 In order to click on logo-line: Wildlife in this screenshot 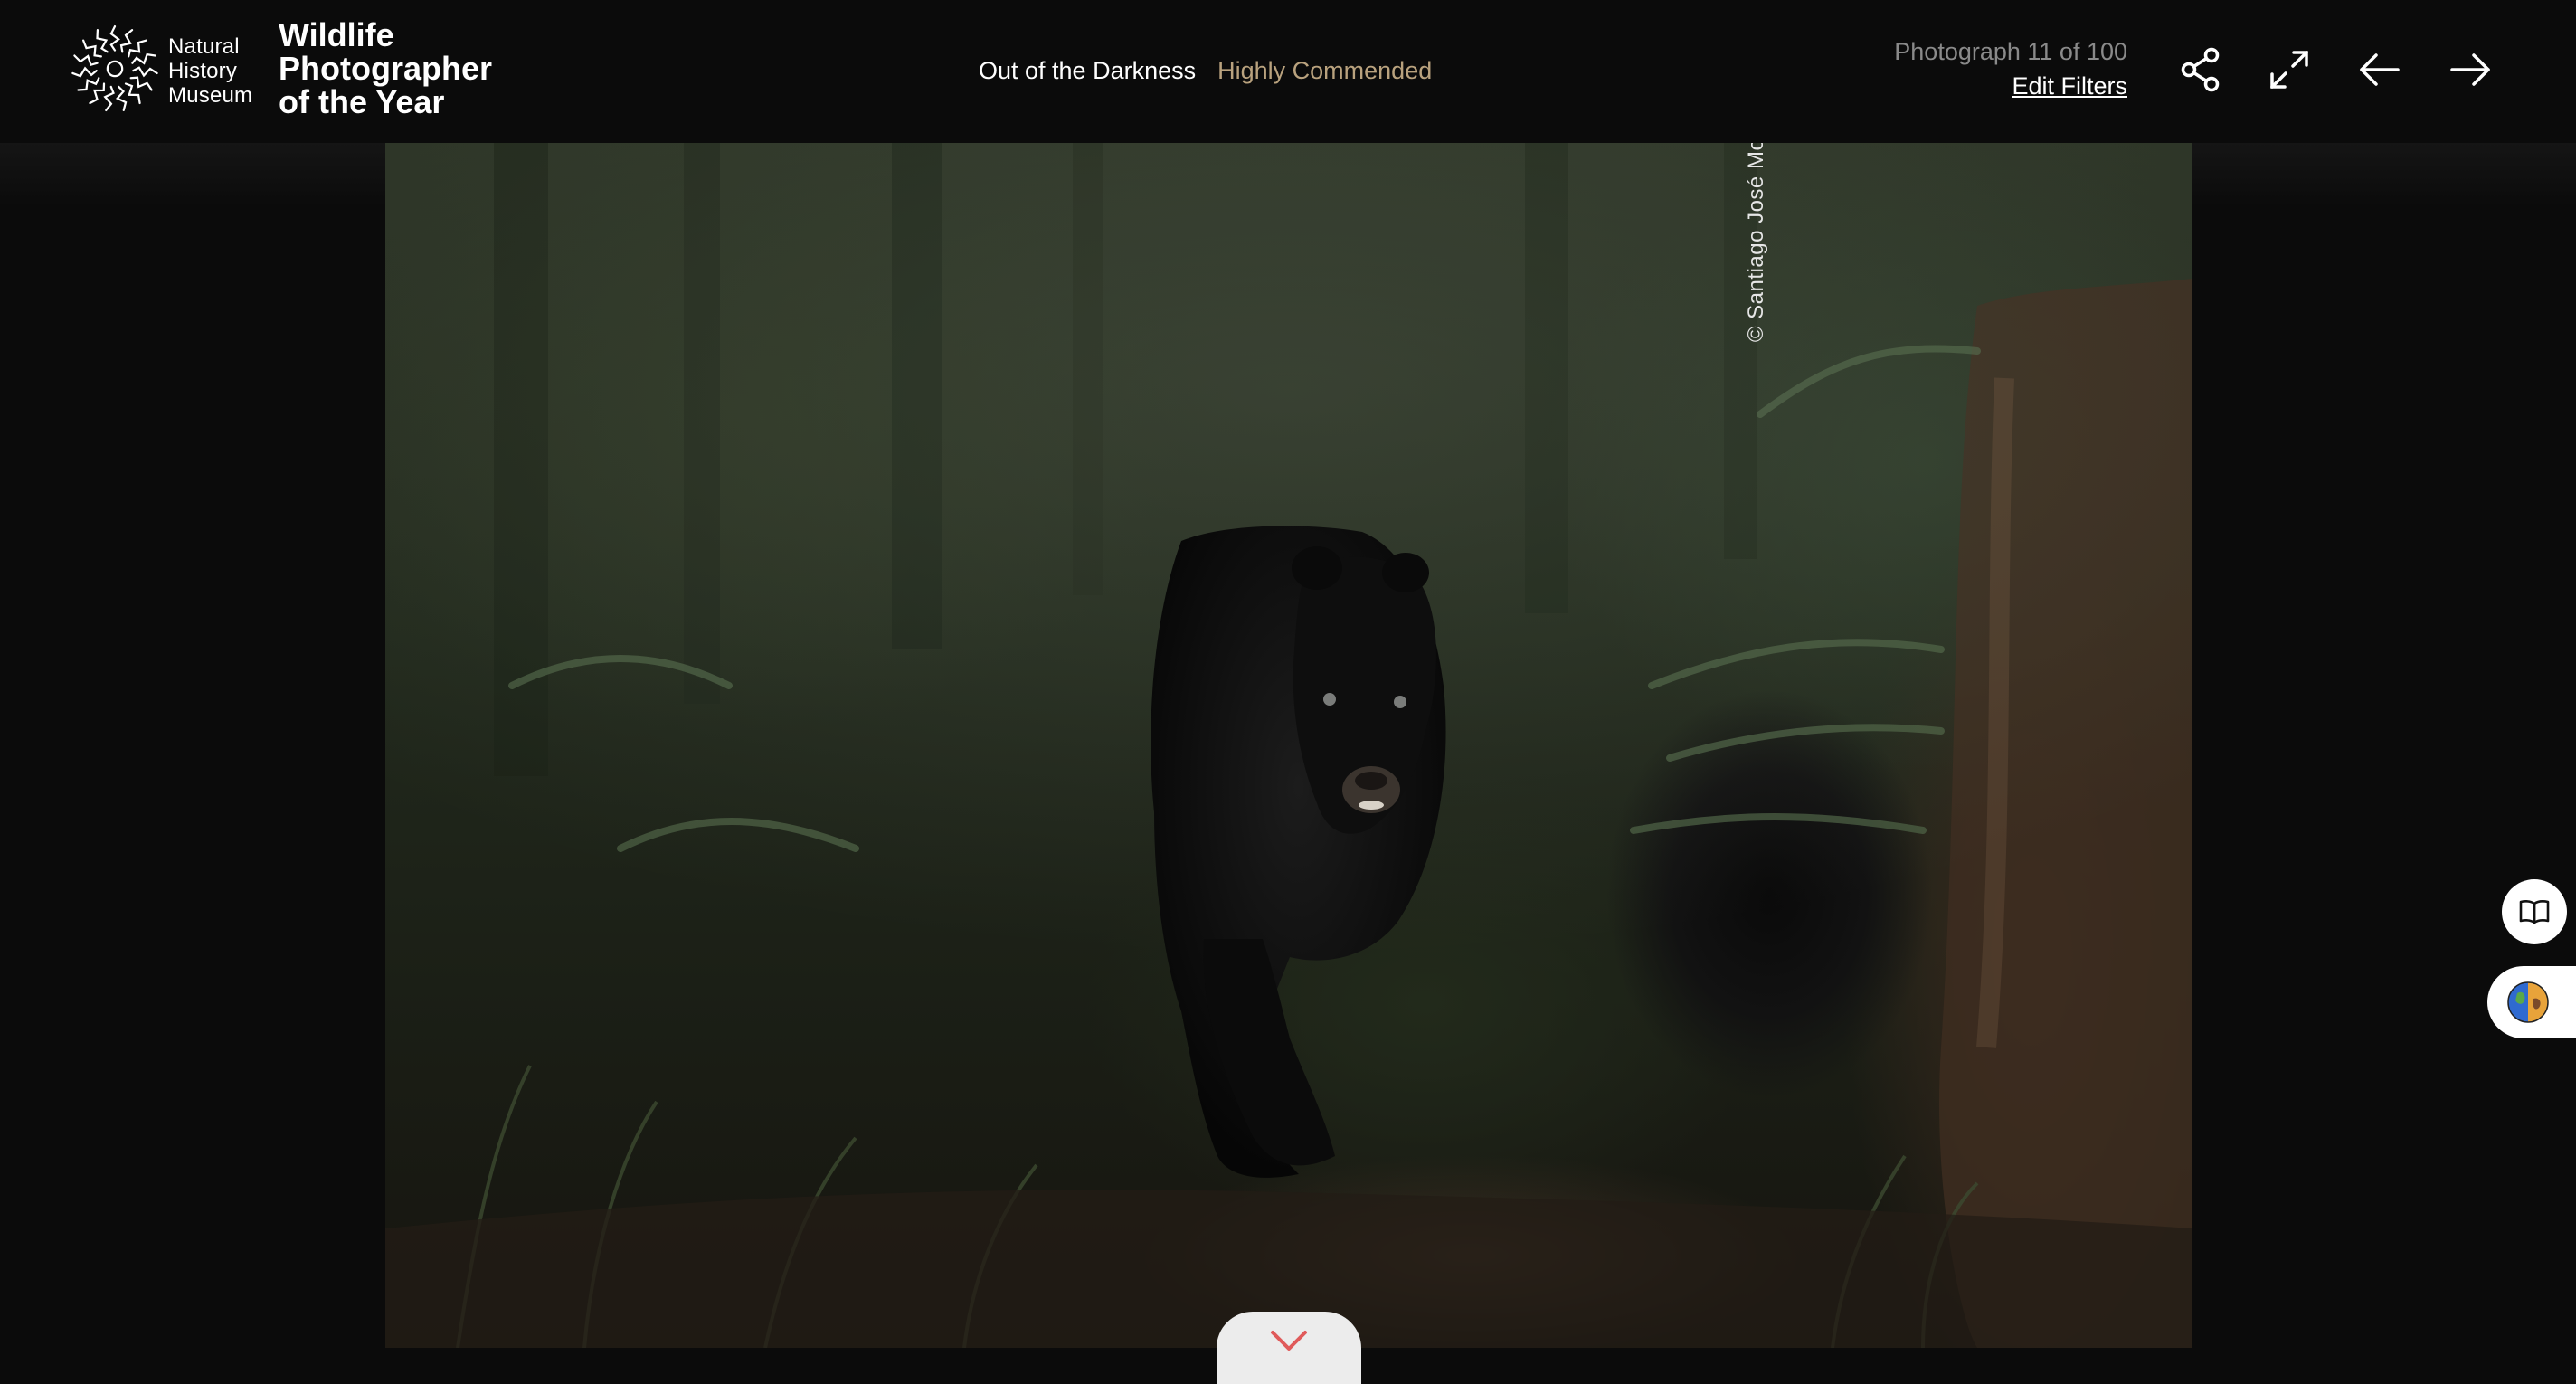, I will do `click(336, 34)`.